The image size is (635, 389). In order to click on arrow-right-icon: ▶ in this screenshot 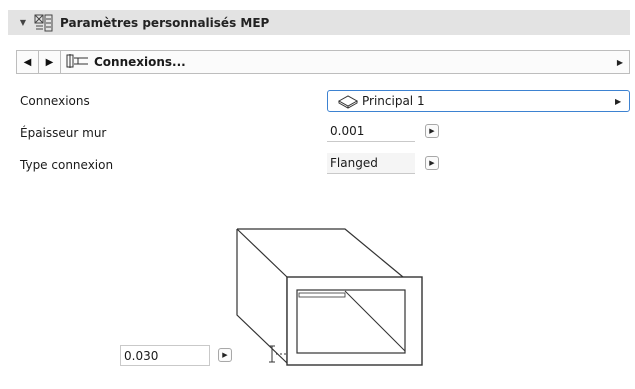, I will do `click(49, 62)`.